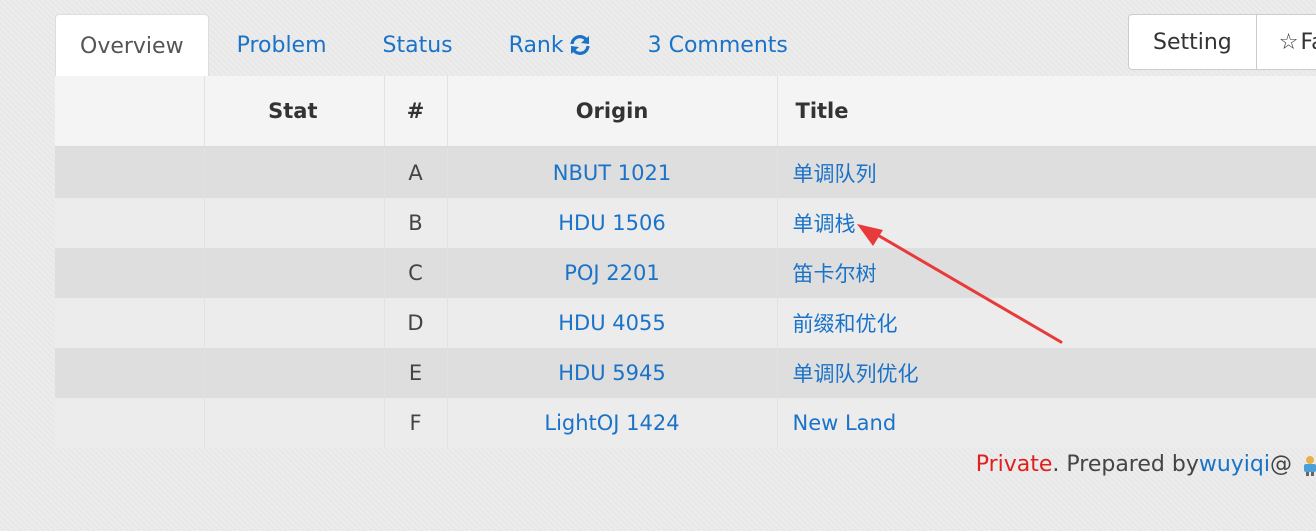 The width and height of the screenshot is (1316, 531). I want to click on problem-index: F, so click(416, 423).